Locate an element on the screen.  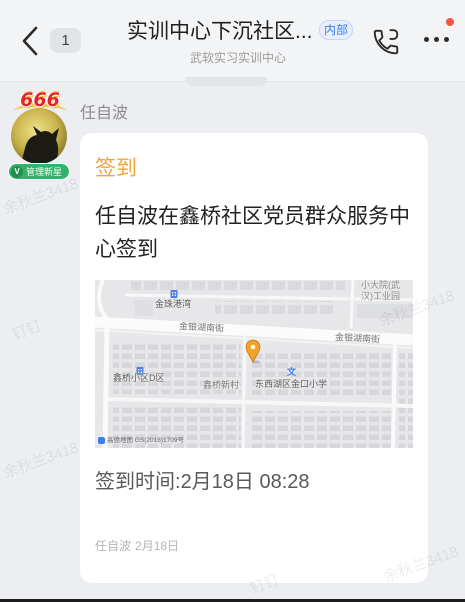
badge-label: 管理新星 is located at coordinates (44, 171).